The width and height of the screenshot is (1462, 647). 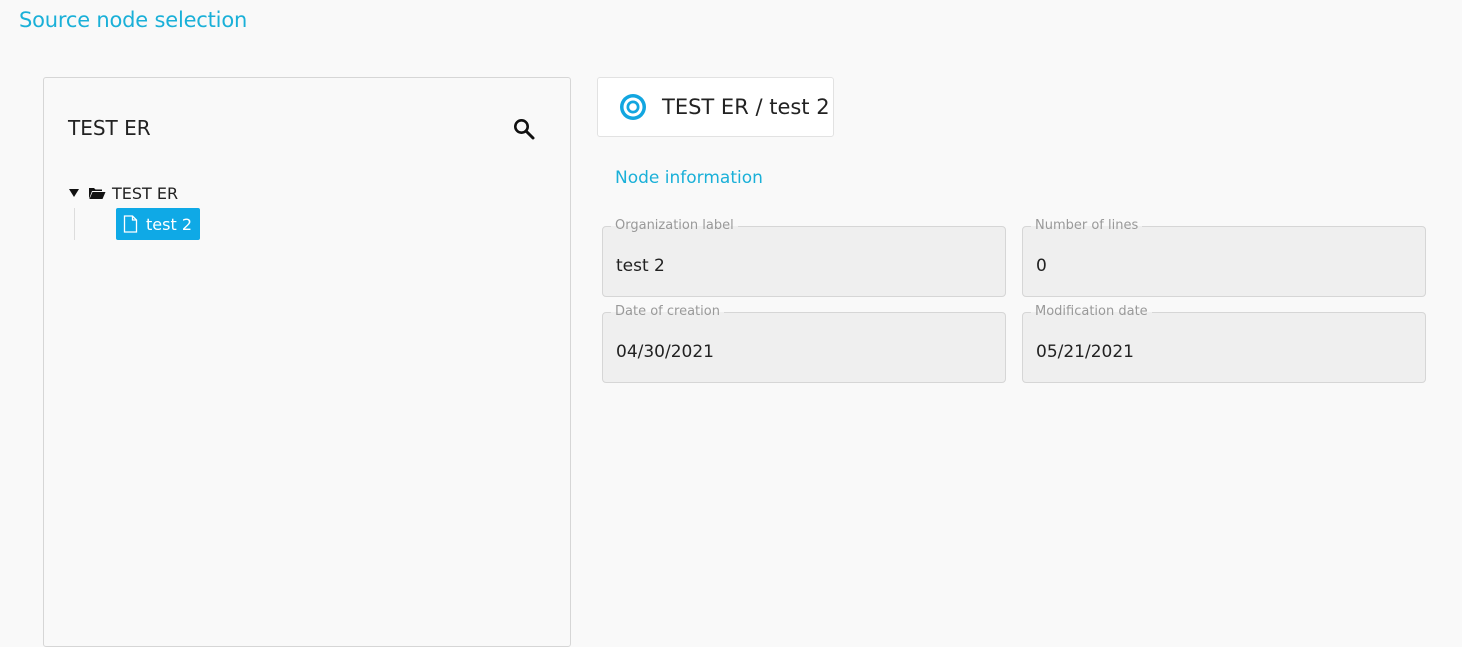 What do you see at coordinates (804, 343) in the screenshot?
I see `date-of-creation-field: Date of creation 04/30/2021` at bounding box center [804, 343].